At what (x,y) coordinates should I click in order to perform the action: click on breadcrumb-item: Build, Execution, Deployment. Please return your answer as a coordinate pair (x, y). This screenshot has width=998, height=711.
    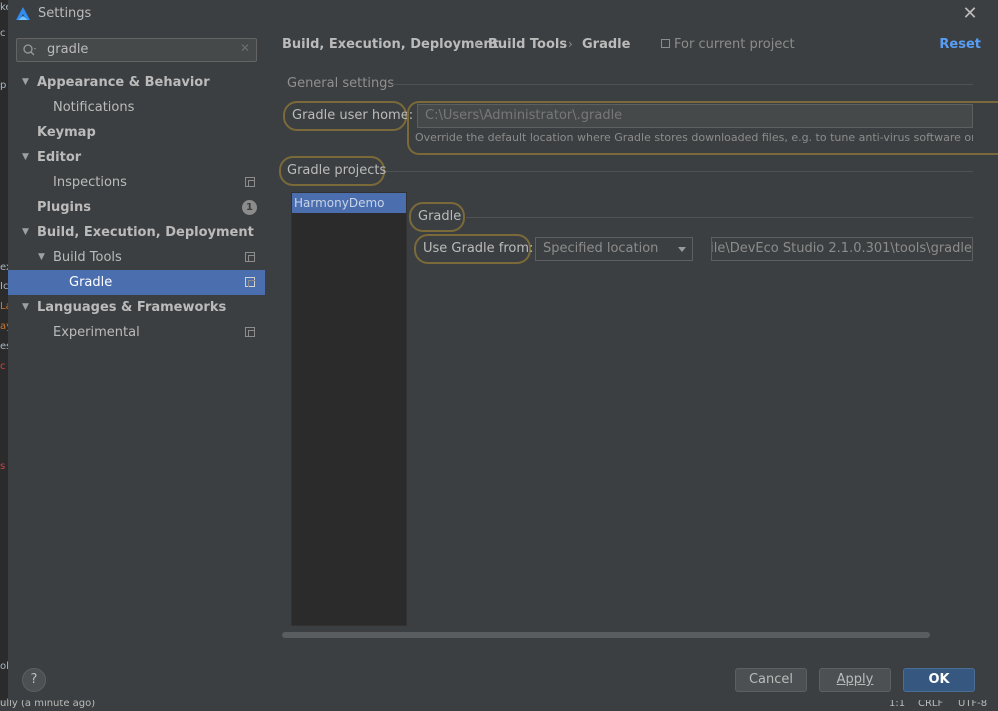
    Looking at the image, I should click on (390, 44).